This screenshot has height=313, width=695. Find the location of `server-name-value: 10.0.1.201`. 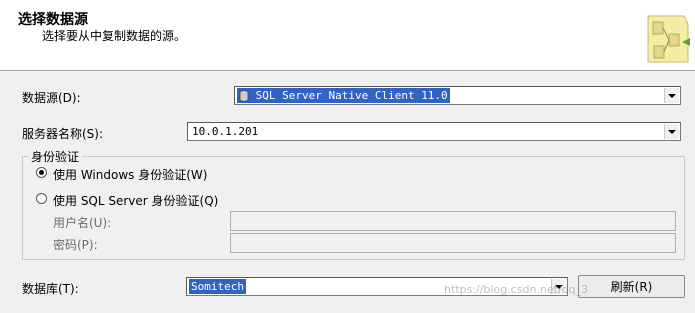

server-name-value: 10.0.1.201 is located at coordinates (225, 131).